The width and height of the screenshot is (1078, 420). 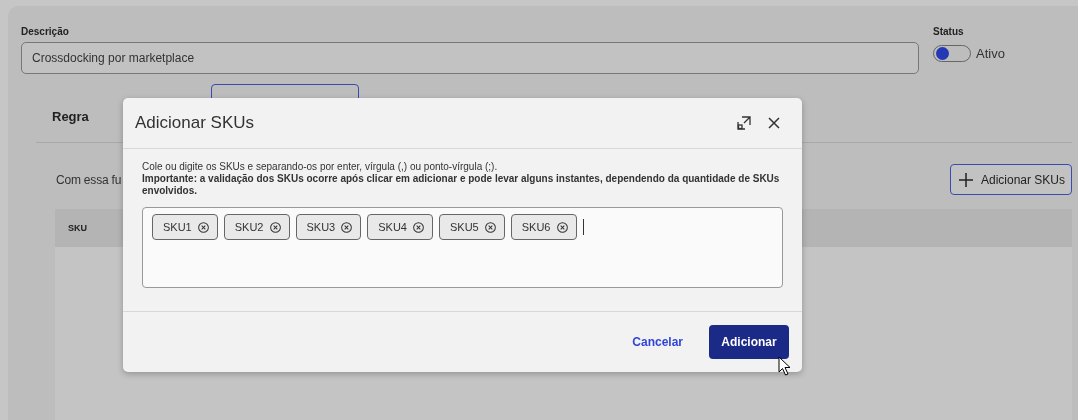 What do you see at coordinates (949, 31) in the screenshot?
I see `field-label: Status` at bounding box center [949, 31].